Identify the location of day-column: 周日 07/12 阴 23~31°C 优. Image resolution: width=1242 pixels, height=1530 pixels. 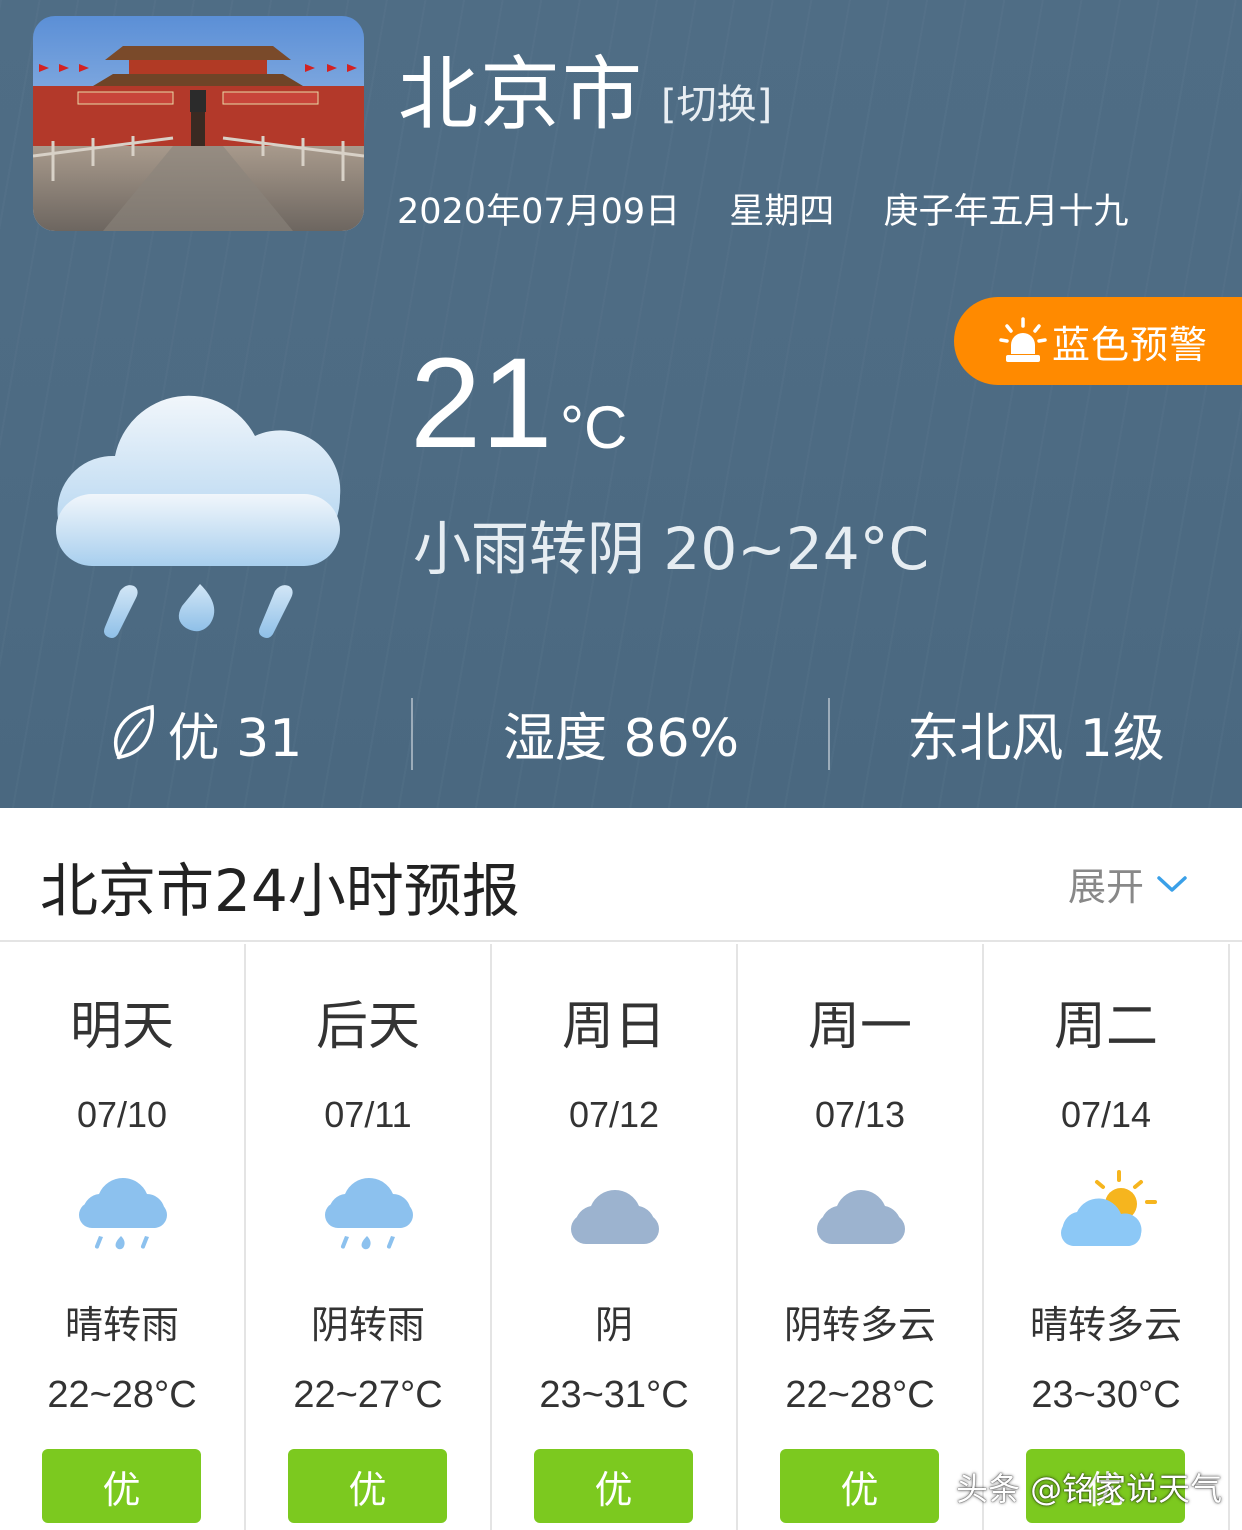
(615, 1237).